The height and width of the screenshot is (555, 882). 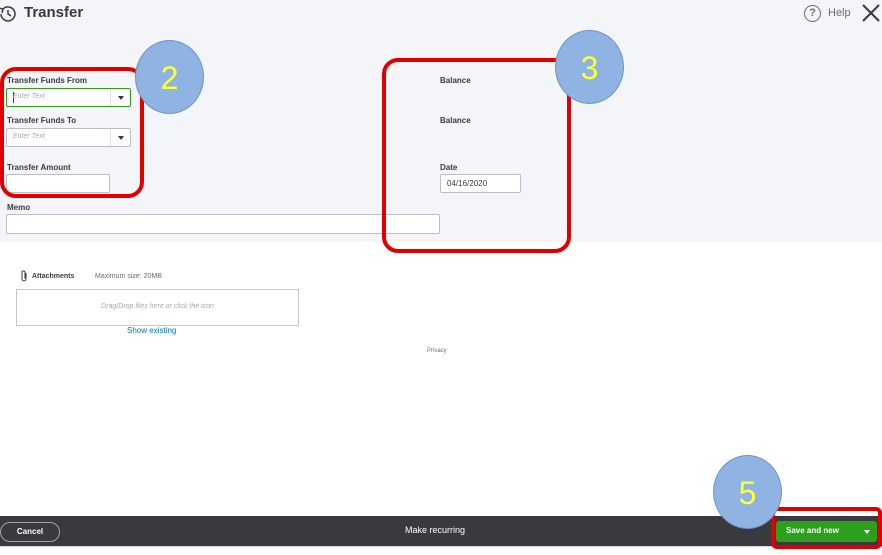 I want to click on annotation-box-save, so click(x=826, y=528).